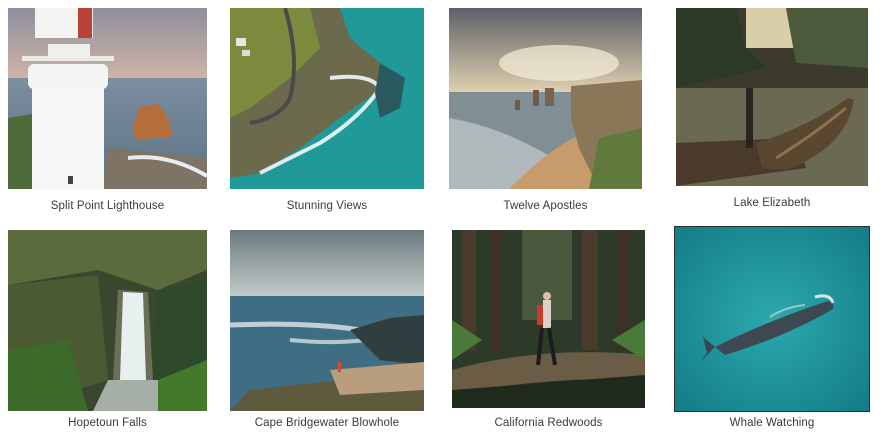 The width and height of the screenshot is (887, 442). I want to click on gallery-card-california-redwoods: California Redwoods, so click(548, 332).